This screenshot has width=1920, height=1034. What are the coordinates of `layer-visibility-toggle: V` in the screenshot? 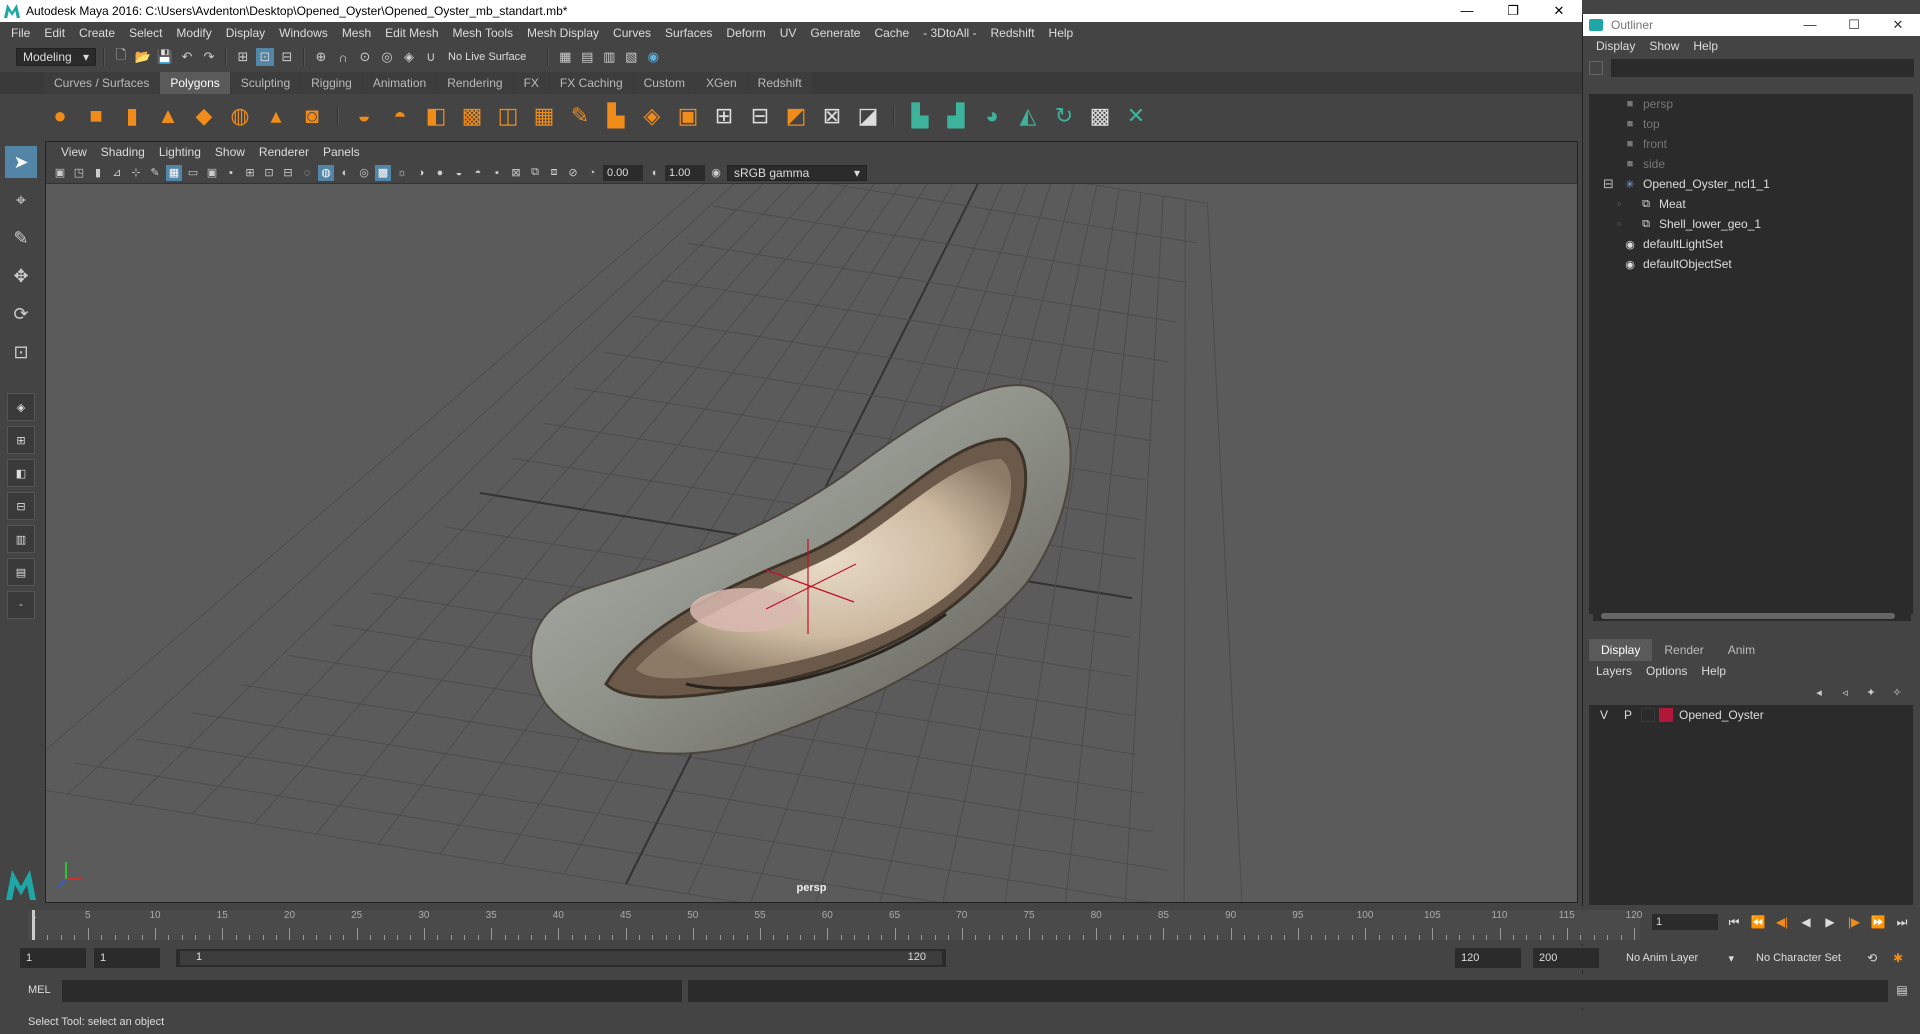 It's located at (1604, 715).